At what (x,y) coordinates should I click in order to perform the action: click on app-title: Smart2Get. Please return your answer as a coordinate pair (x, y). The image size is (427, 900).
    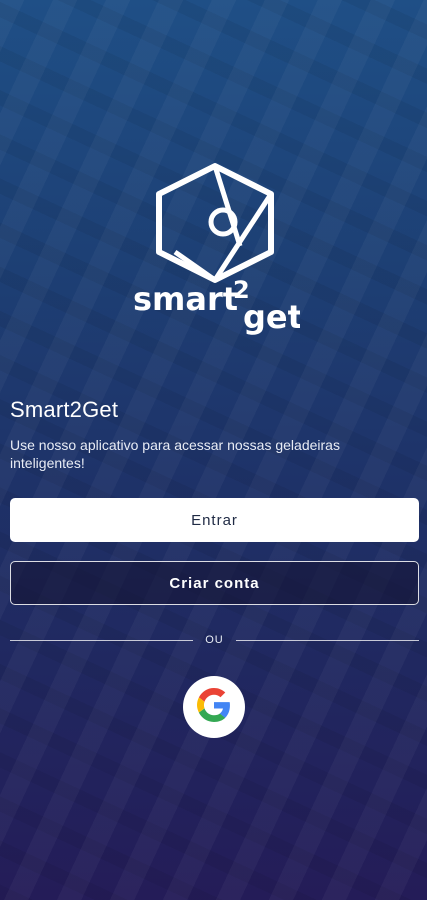
    Looking at the image, I should click on (64, 409).